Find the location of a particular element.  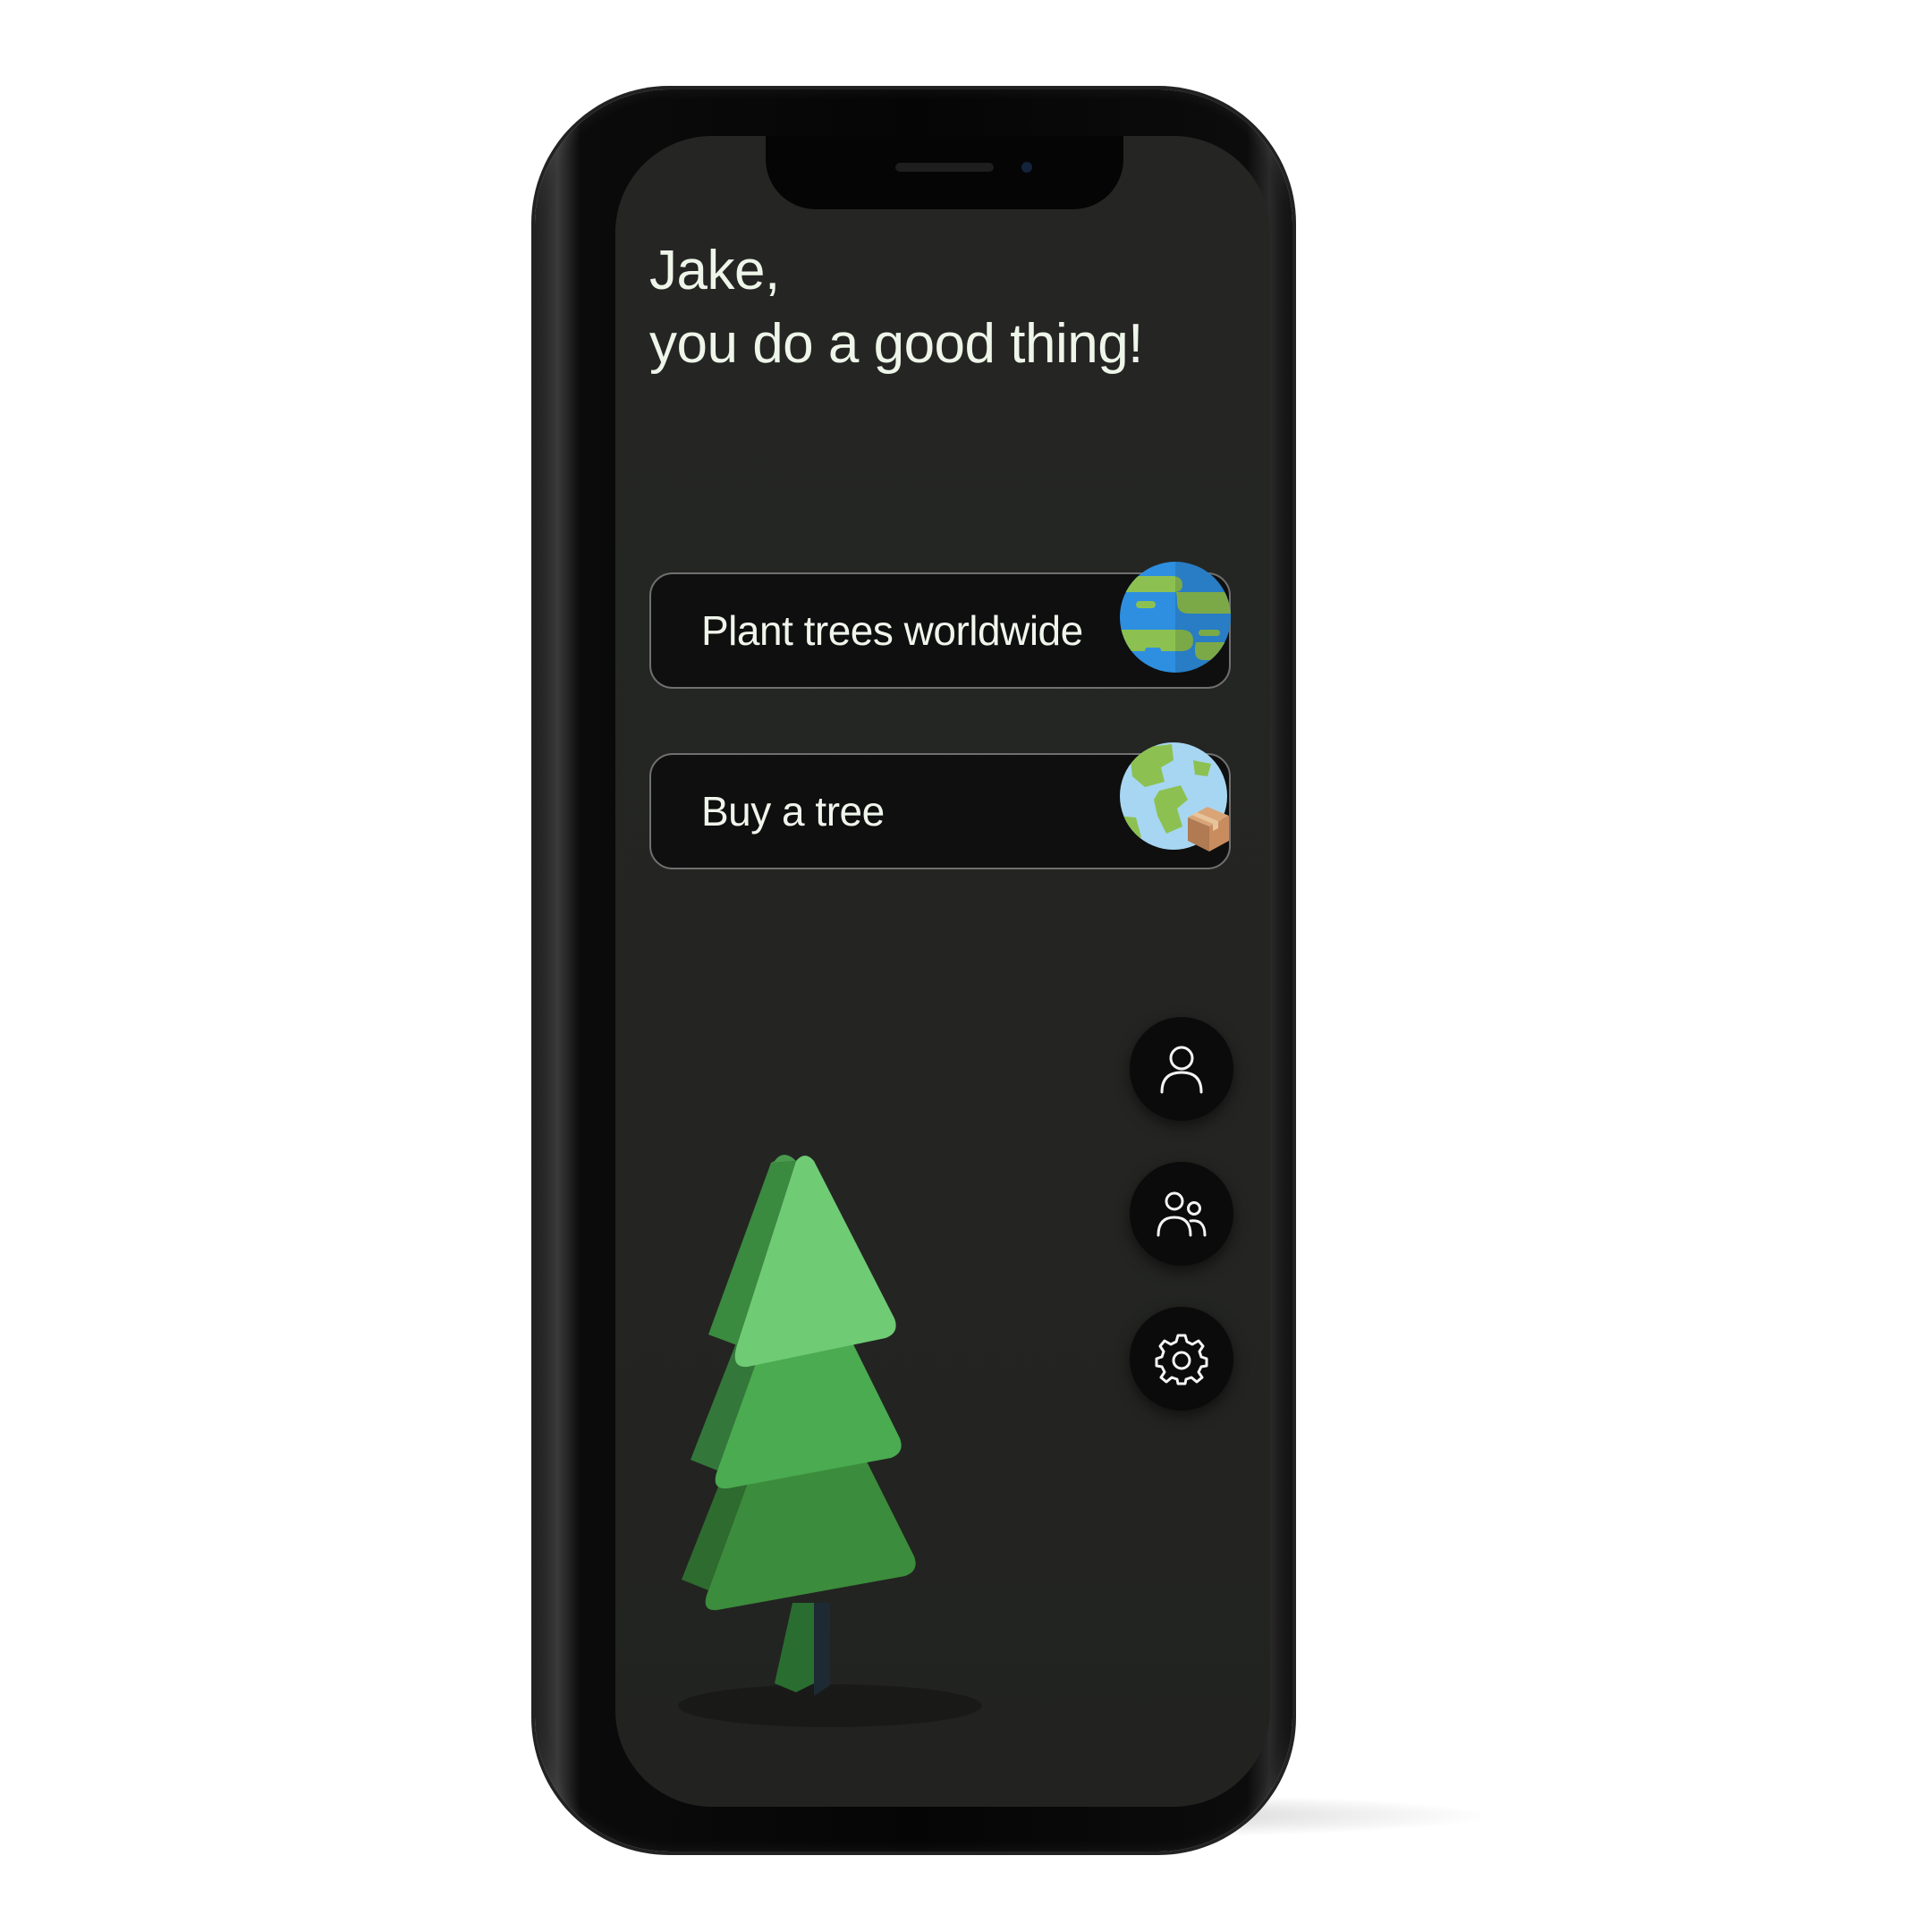

settings-button is located at coordinates (1181, 1359).